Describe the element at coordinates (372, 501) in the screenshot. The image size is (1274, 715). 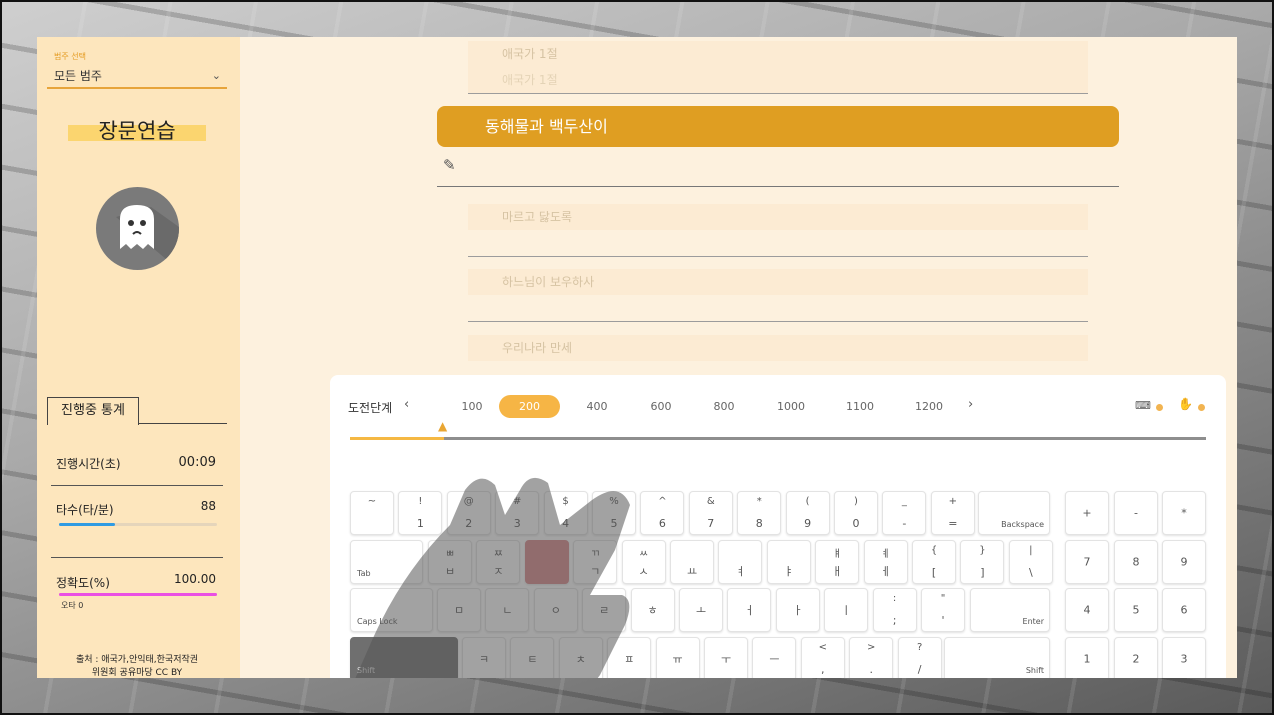
I see `key-label: ~` at that location.